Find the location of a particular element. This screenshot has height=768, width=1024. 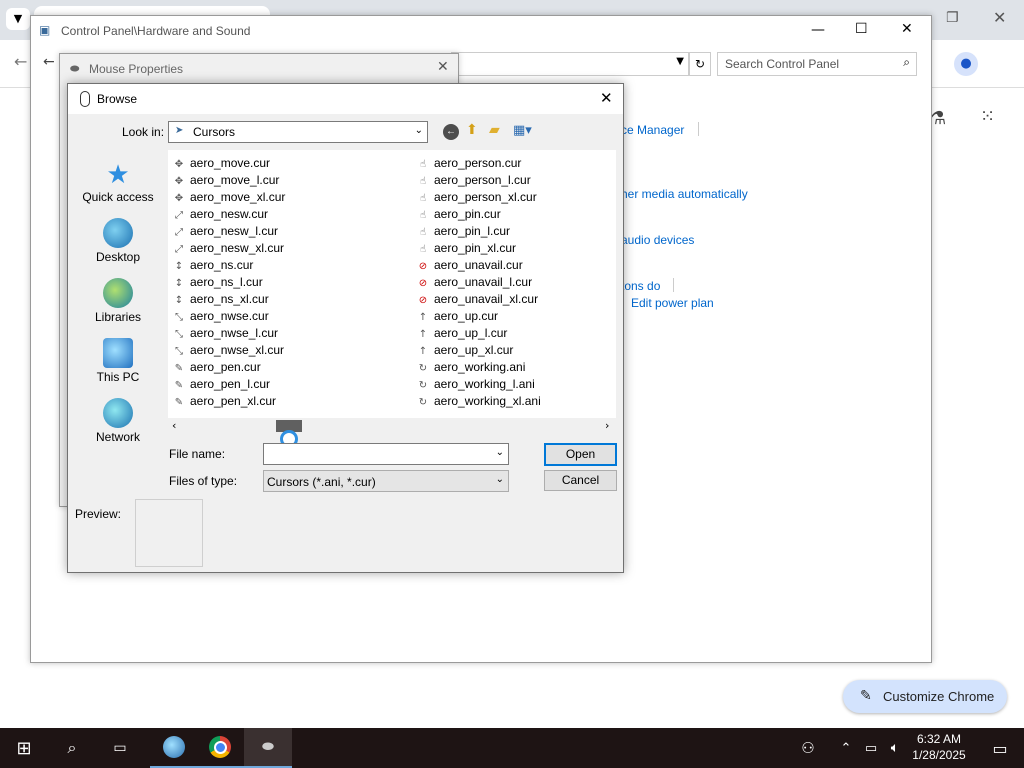

file-item: ☝ aero_person.cur is located at coordinates (468, 163).